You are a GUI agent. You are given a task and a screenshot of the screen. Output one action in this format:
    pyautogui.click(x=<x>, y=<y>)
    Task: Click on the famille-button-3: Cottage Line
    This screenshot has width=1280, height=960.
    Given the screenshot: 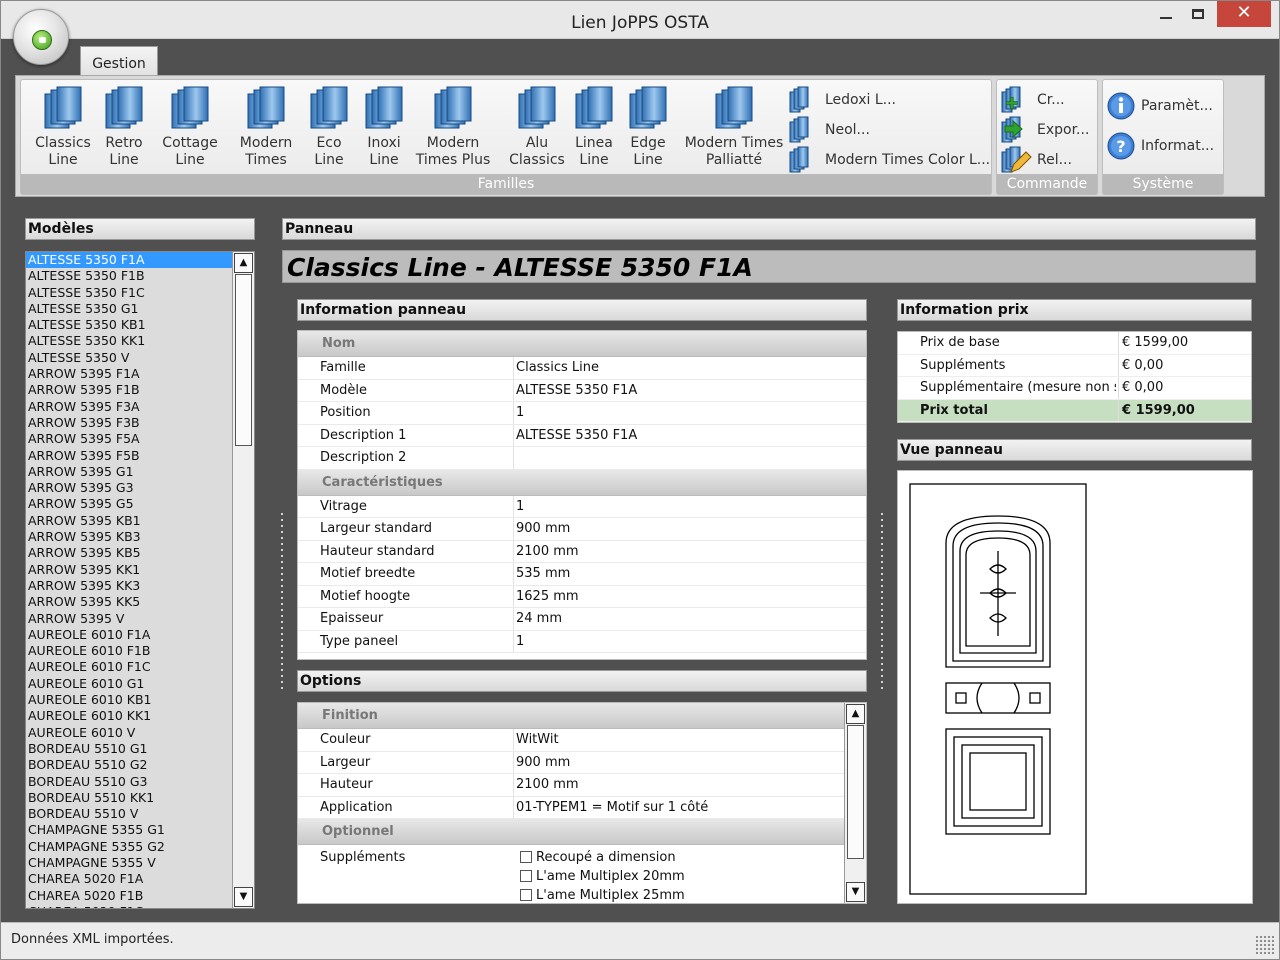 What is the action you would take?
    pyautogui.click(x=190, y=127)
    